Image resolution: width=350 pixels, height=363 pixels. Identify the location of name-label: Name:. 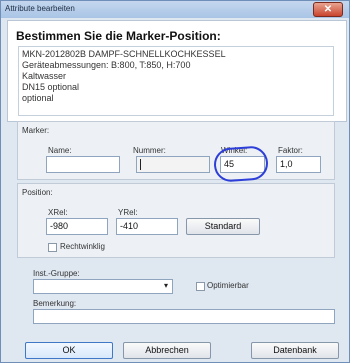
(60, 150).